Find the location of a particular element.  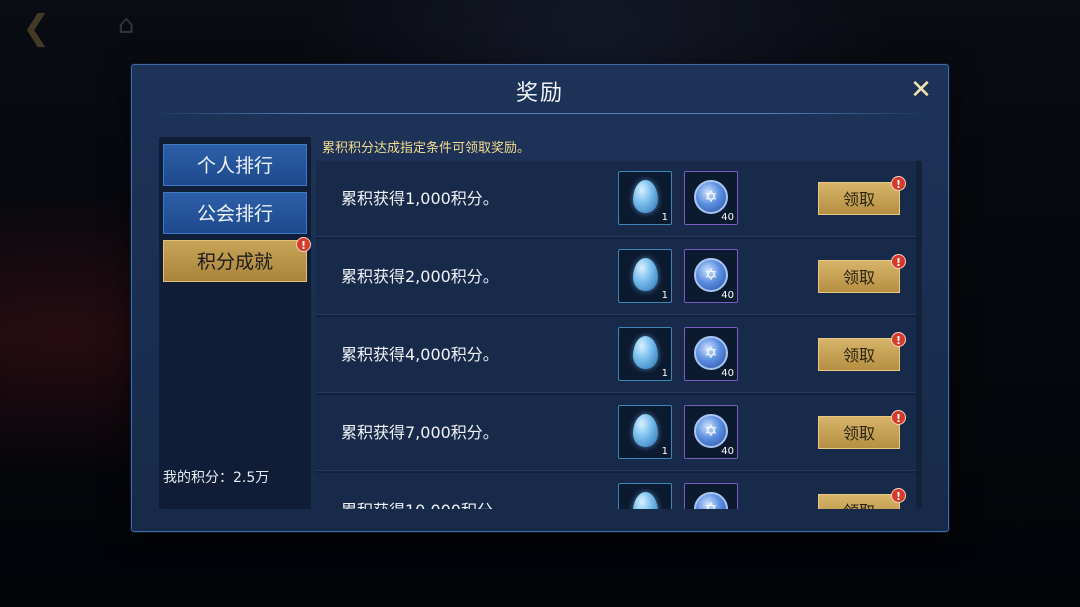

dialog-header: 奖励 ✕ is located at coordinates (540, 89).